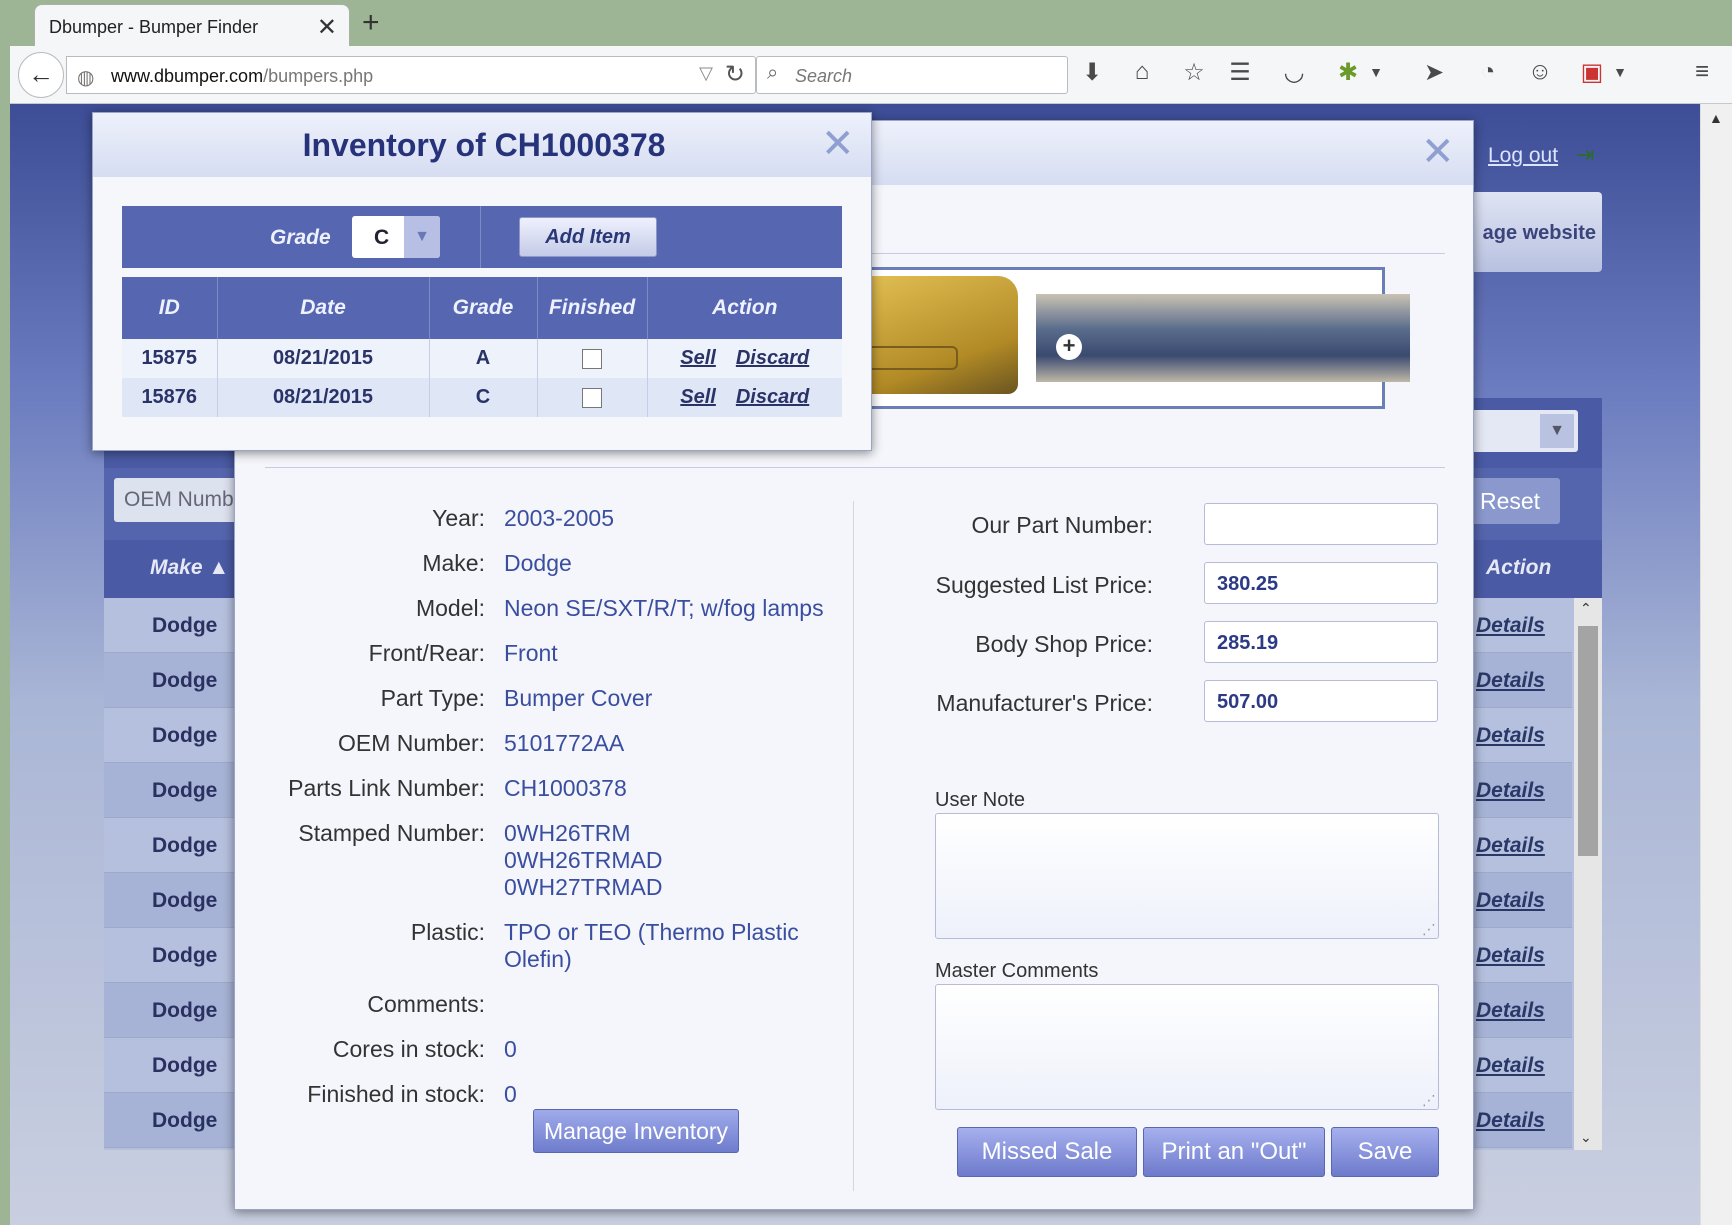  Describe the element at coordinates (189, 568) in the screenshot. I see `make-column-header: Make ▲` at that location.